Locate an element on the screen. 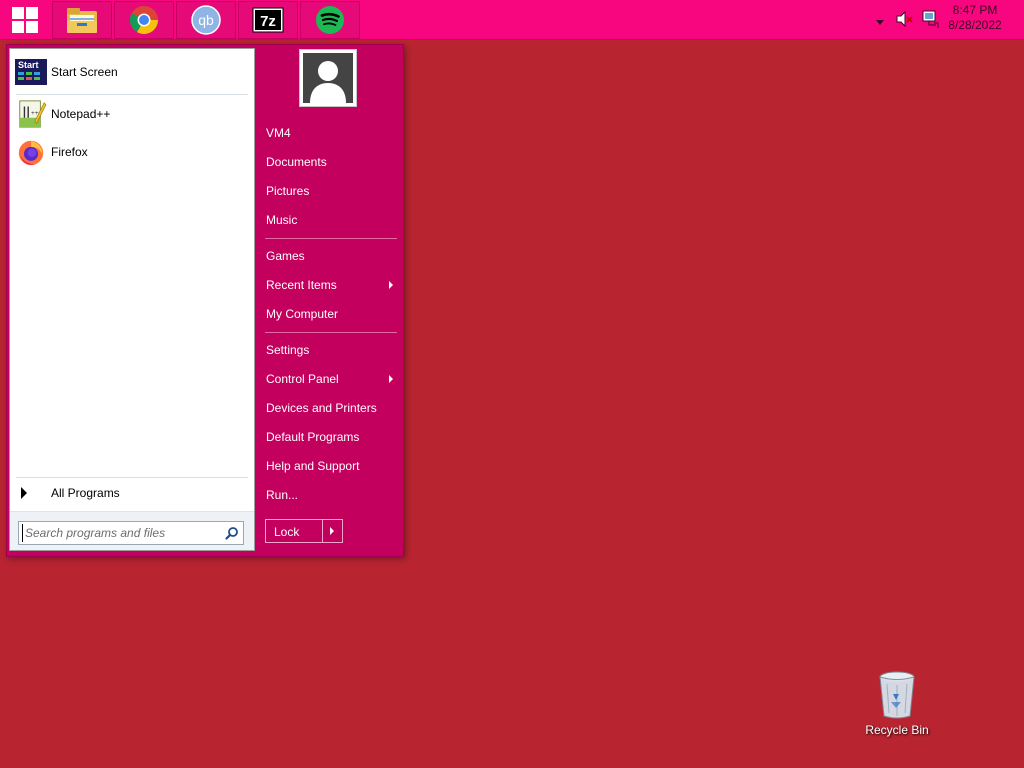 This screenshot has width=1024, height=768. program-notepadpp: ++ Notepad++ is located at coordinates (132, 114).